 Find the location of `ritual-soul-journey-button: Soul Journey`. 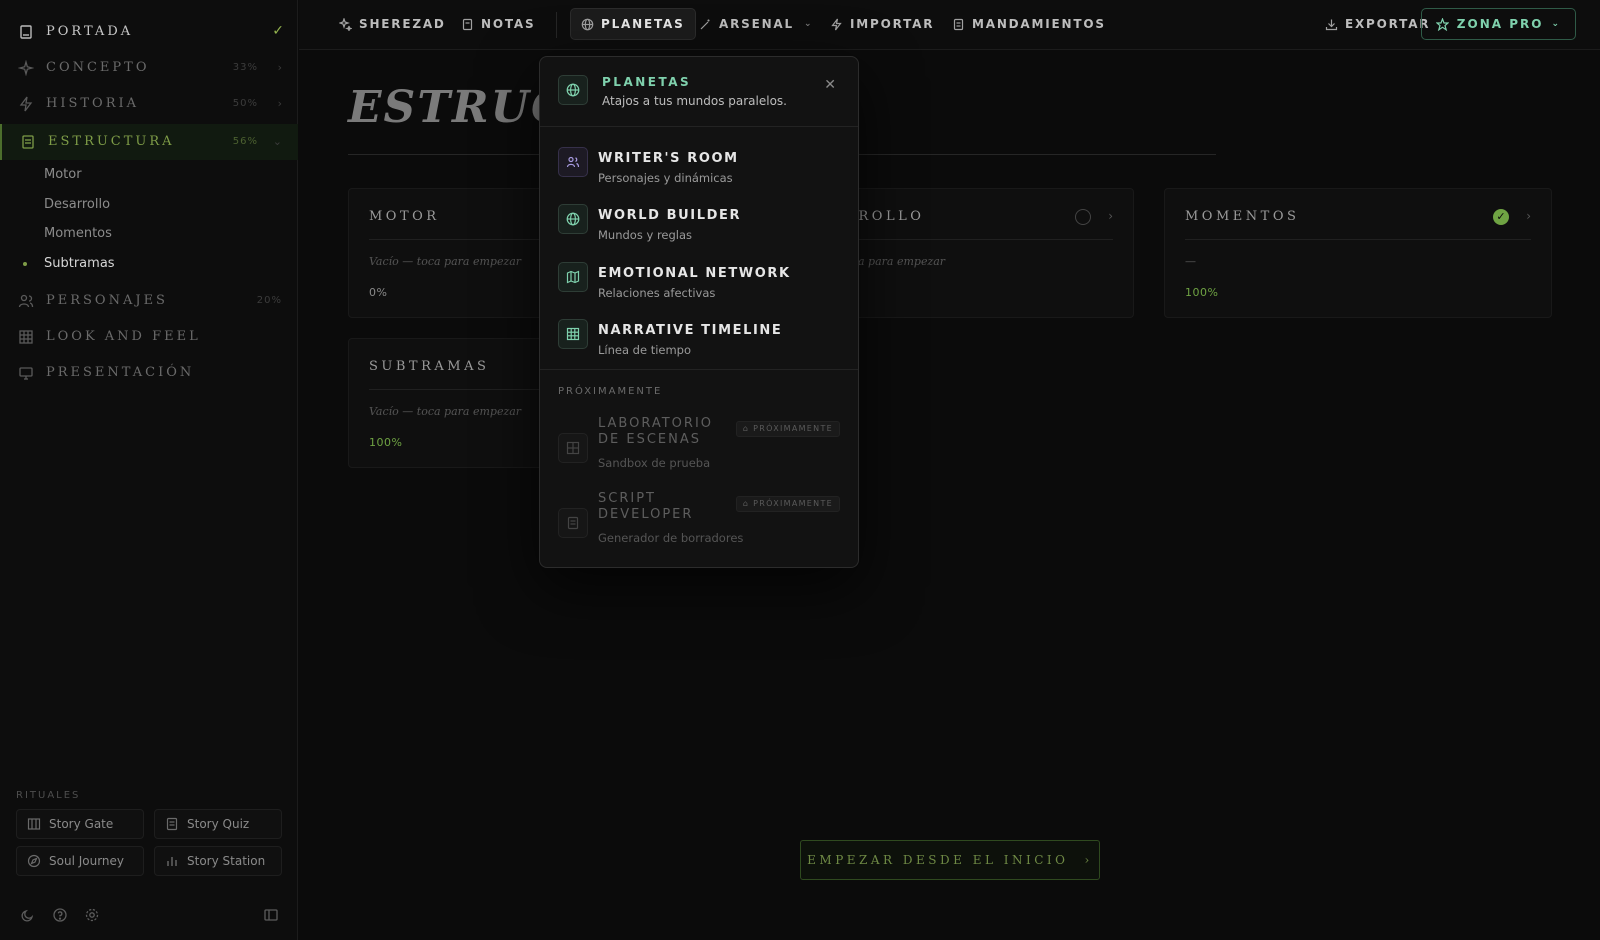

ritual-soul-journey-button: Soul Journey is located at coordinates (80, 861).